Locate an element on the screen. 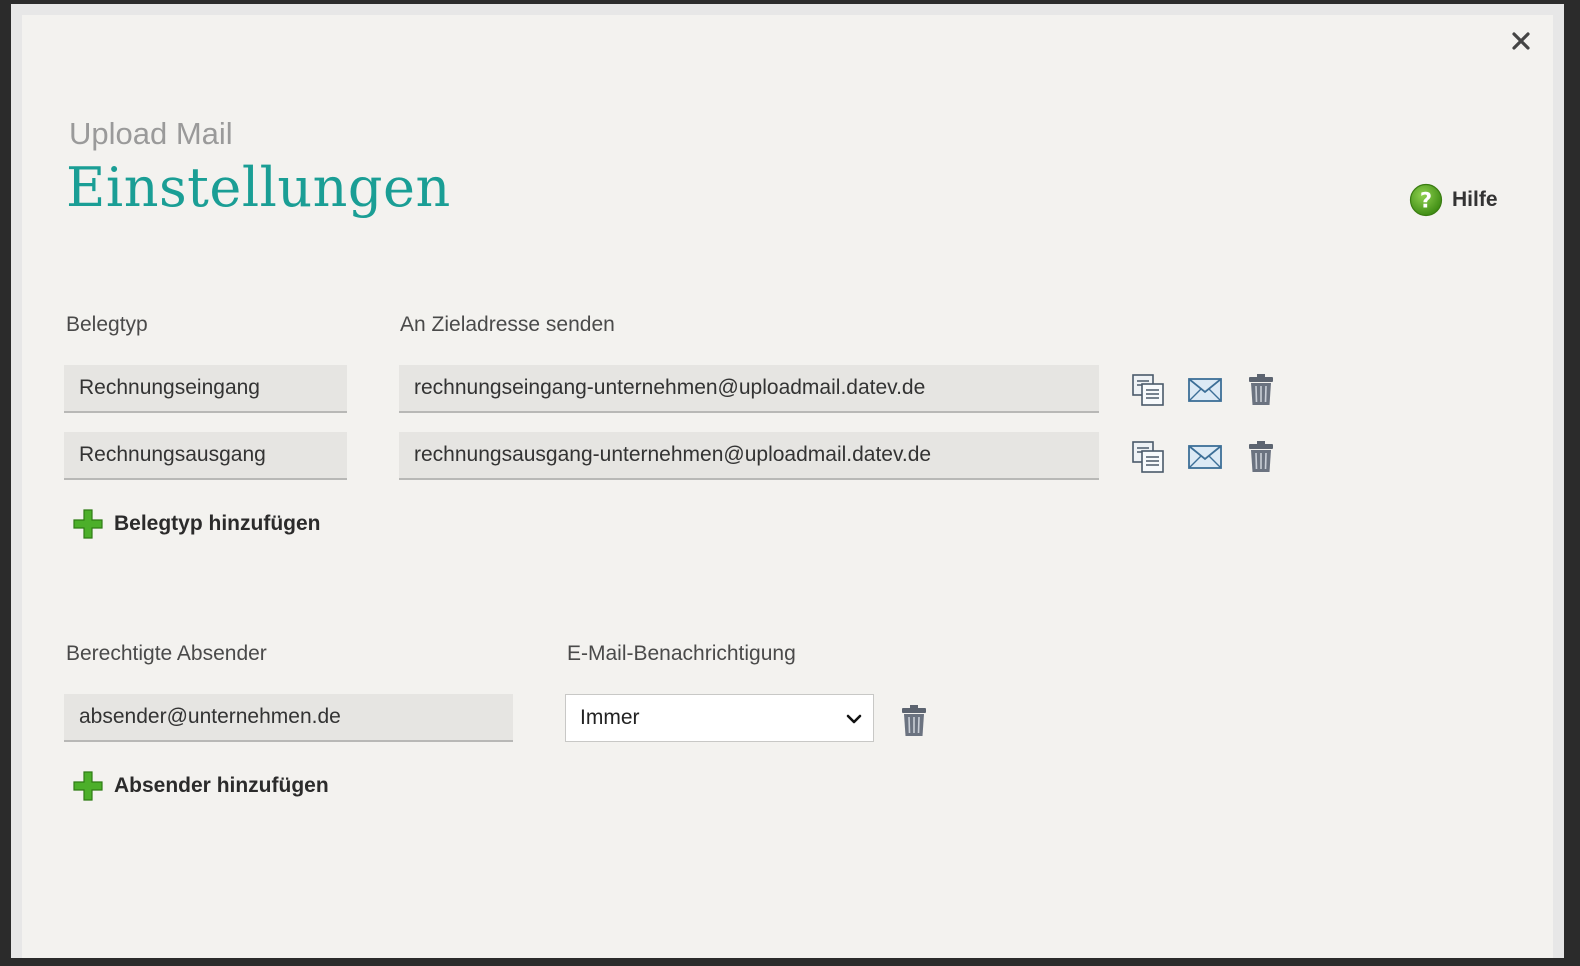  belegtyp-column-label: Belegtyp is located at coordinates (107, 324).